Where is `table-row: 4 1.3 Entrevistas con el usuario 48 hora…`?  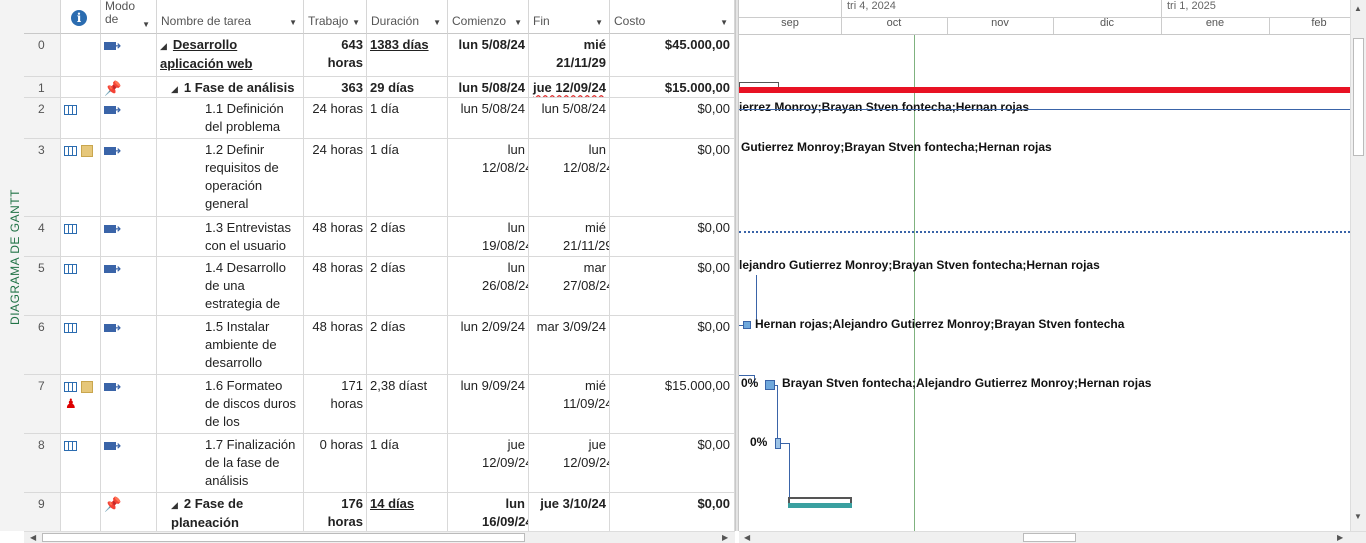 table-row: 4 1.3 Entrevistas con el usuario 48 hora… is located at coordinates (379, 237).